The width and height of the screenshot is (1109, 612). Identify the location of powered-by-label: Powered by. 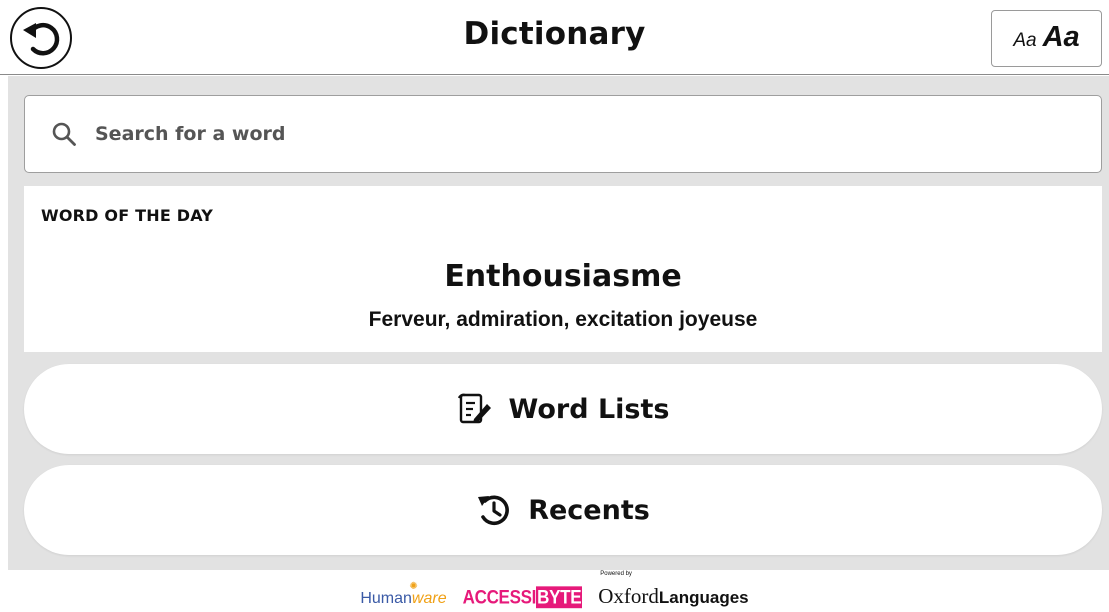
(616, 574).